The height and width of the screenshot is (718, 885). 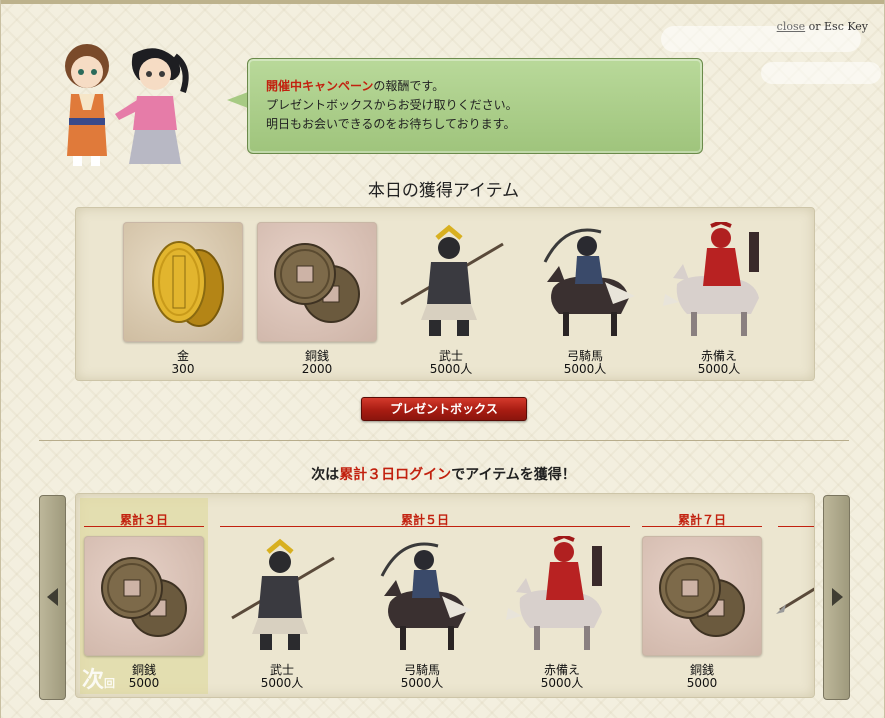 I want to click on scroll-left-button, so click(x=52, y=597).